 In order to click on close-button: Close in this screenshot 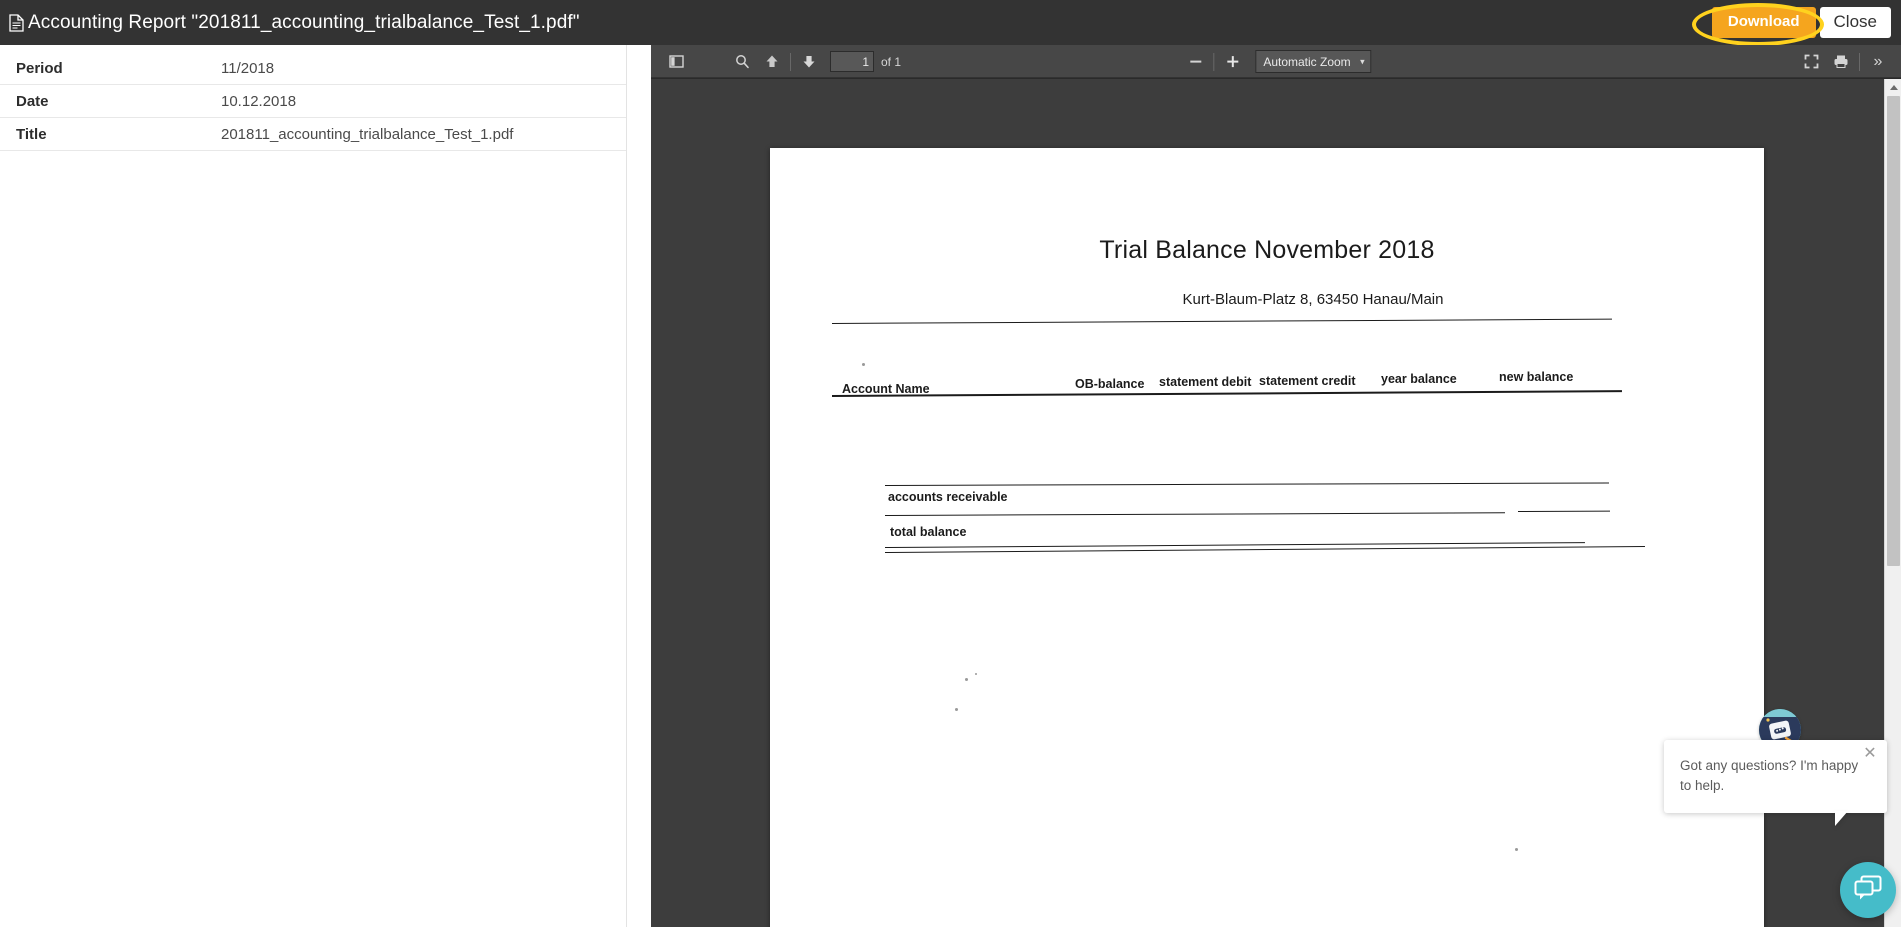, I will do `click(1855, 22)`.